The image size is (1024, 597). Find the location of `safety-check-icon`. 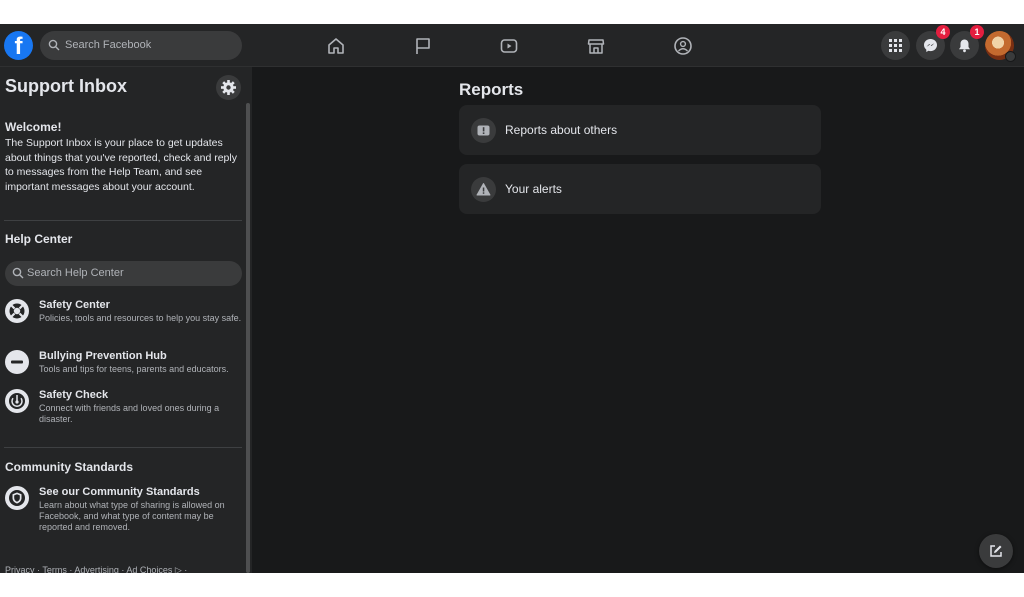

safety-check-icon is located at coordinates (17, 401).